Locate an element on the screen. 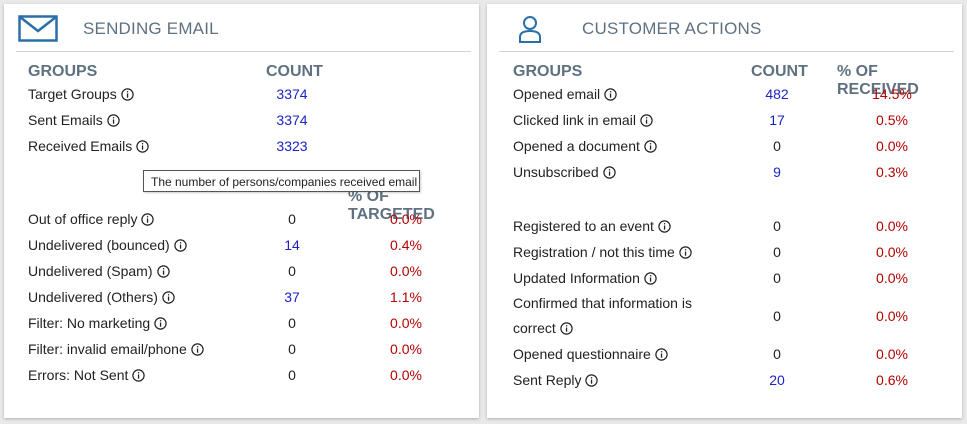 The width and height of the screenshot is (967, 424). row-label: Opened email is located at coordinates (557, 94).